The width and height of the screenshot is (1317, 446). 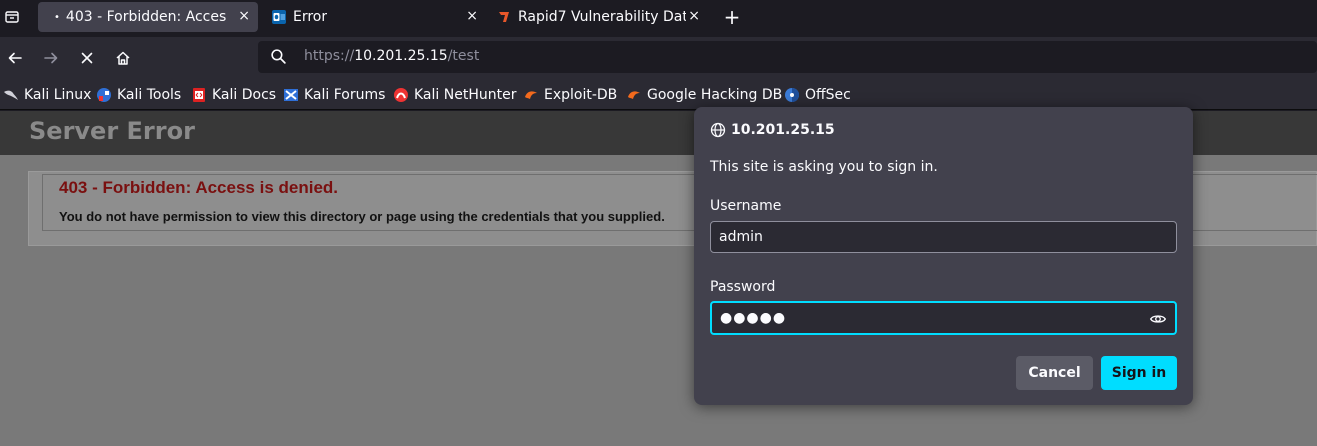 What do you see at coordinates (401, 95) in the screenshot?
I see `nethunter-icon` at bounding box center [401, 95].